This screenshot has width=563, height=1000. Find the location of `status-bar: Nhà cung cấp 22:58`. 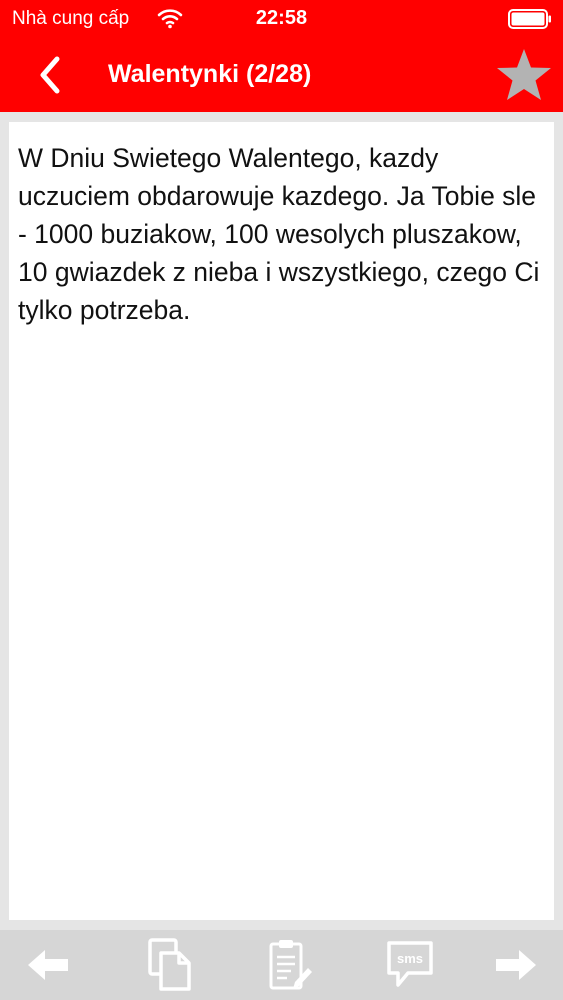

status-bar: Nhà cung cấp 22:58 is located at coordinates (281, 19).